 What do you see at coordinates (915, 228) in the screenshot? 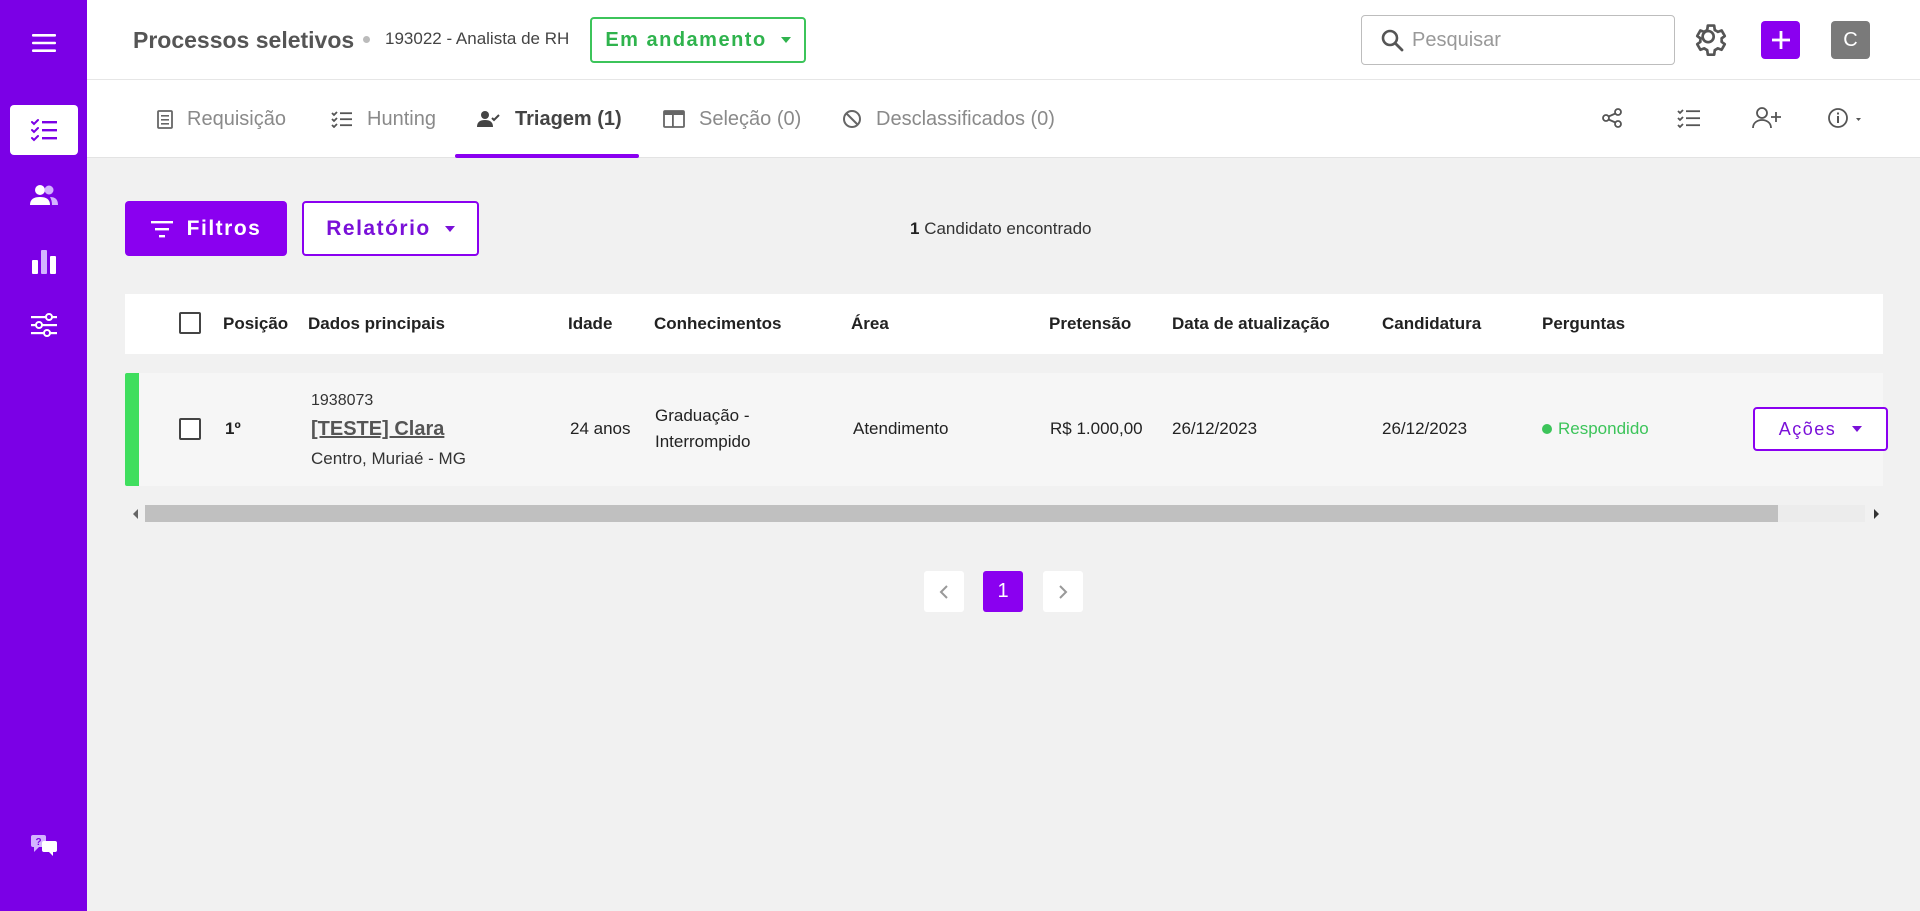
I see `results-count-number: 1` at bounding box center [915, 228].